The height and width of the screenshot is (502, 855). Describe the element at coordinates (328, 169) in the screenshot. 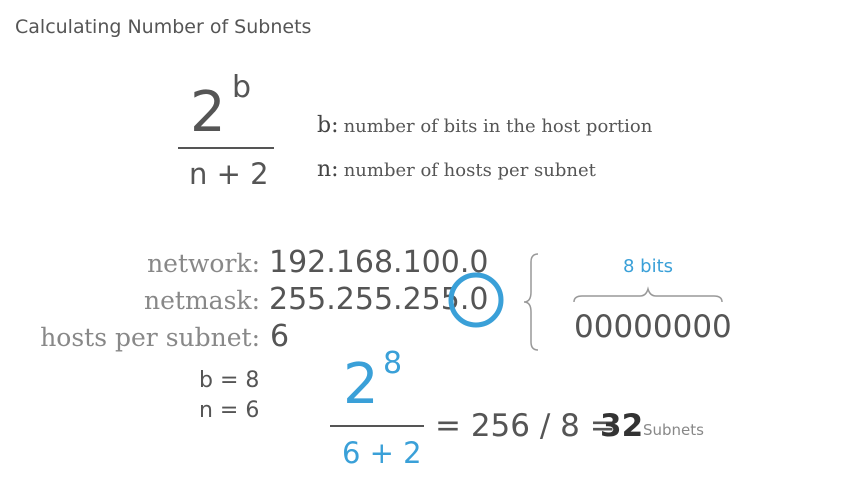

I see `legend-n-key: n:` at that location.